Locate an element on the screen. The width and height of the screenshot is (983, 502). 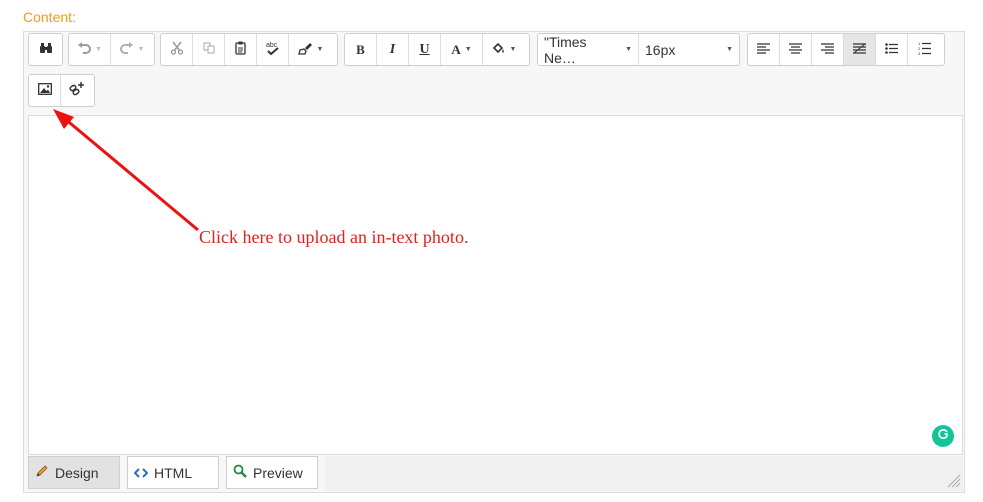
justify-button is located at coordinates (860, 49).